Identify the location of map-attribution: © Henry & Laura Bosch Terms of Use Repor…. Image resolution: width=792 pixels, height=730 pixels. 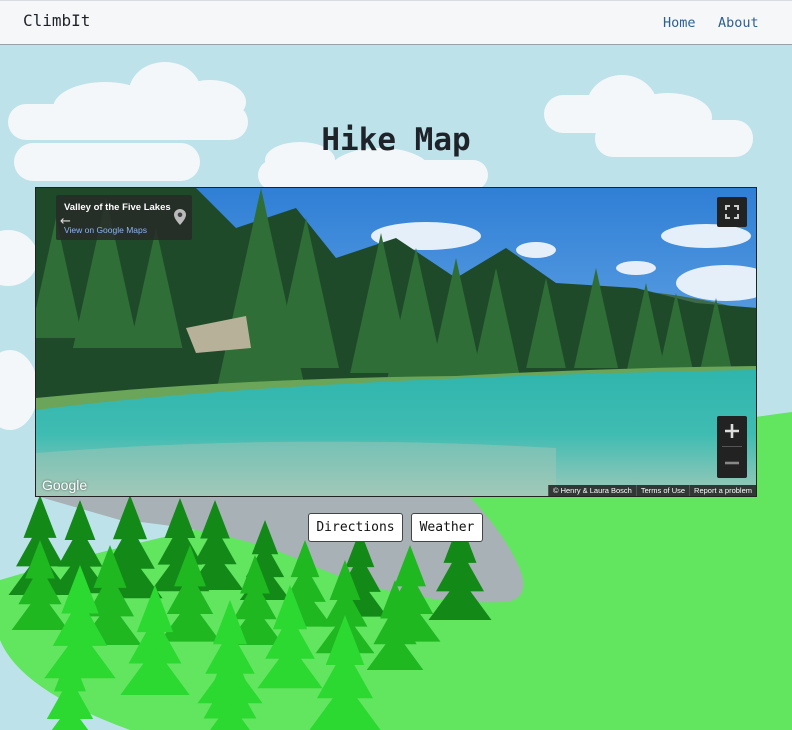
(651, 490).